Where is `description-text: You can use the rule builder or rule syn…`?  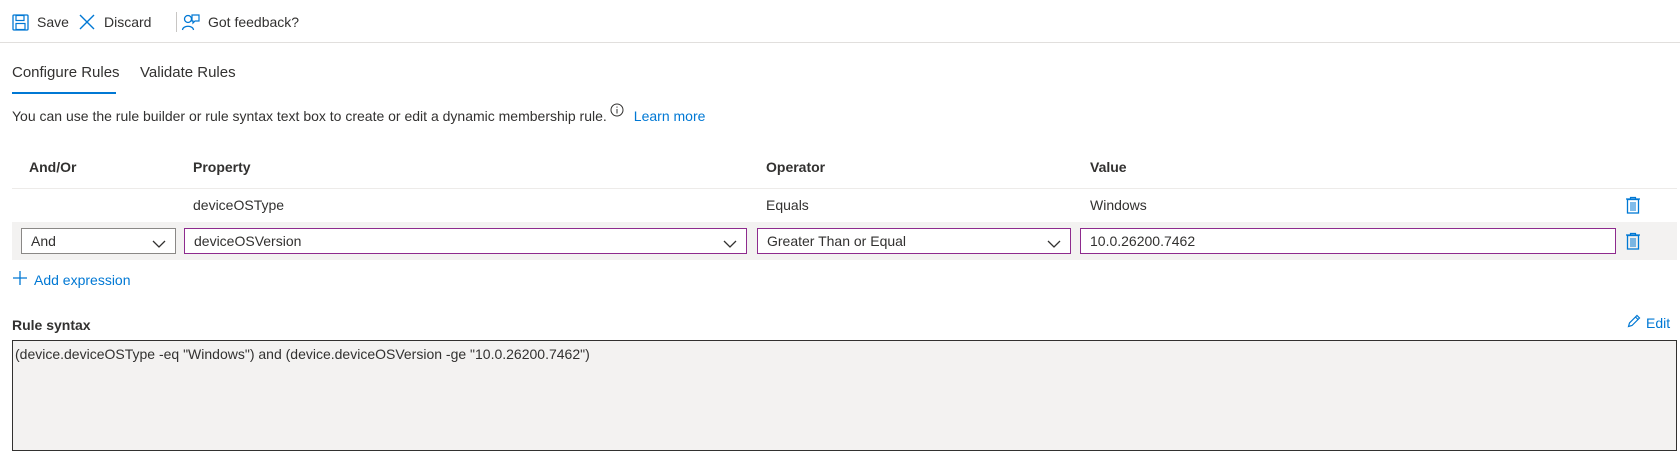 description-text: You can use the rule builder or rule syn… is located at coordinates (309, 116).